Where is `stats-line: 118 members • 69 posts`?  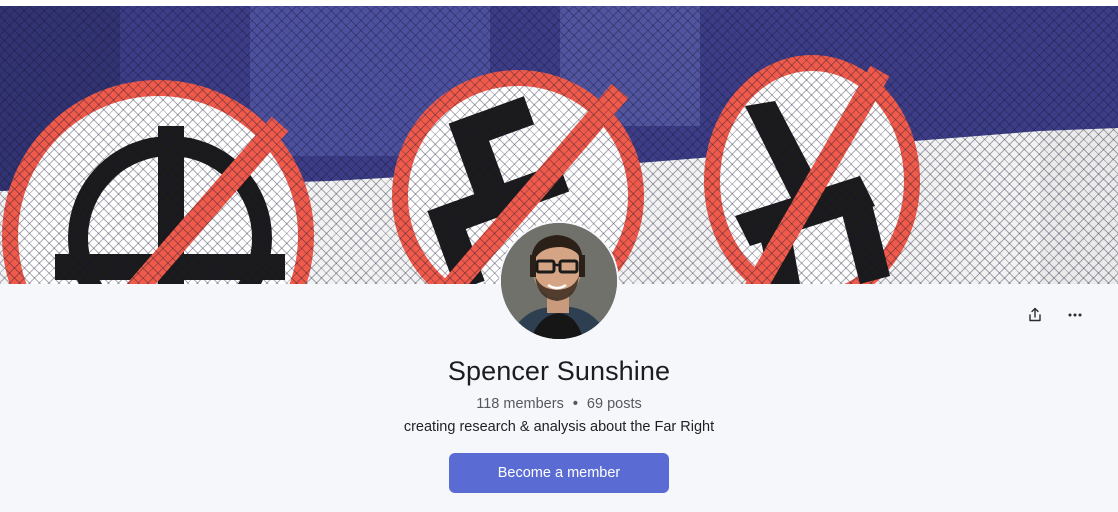 stats-line: 118 members • 69 posts is located at coordinates (559, 404).